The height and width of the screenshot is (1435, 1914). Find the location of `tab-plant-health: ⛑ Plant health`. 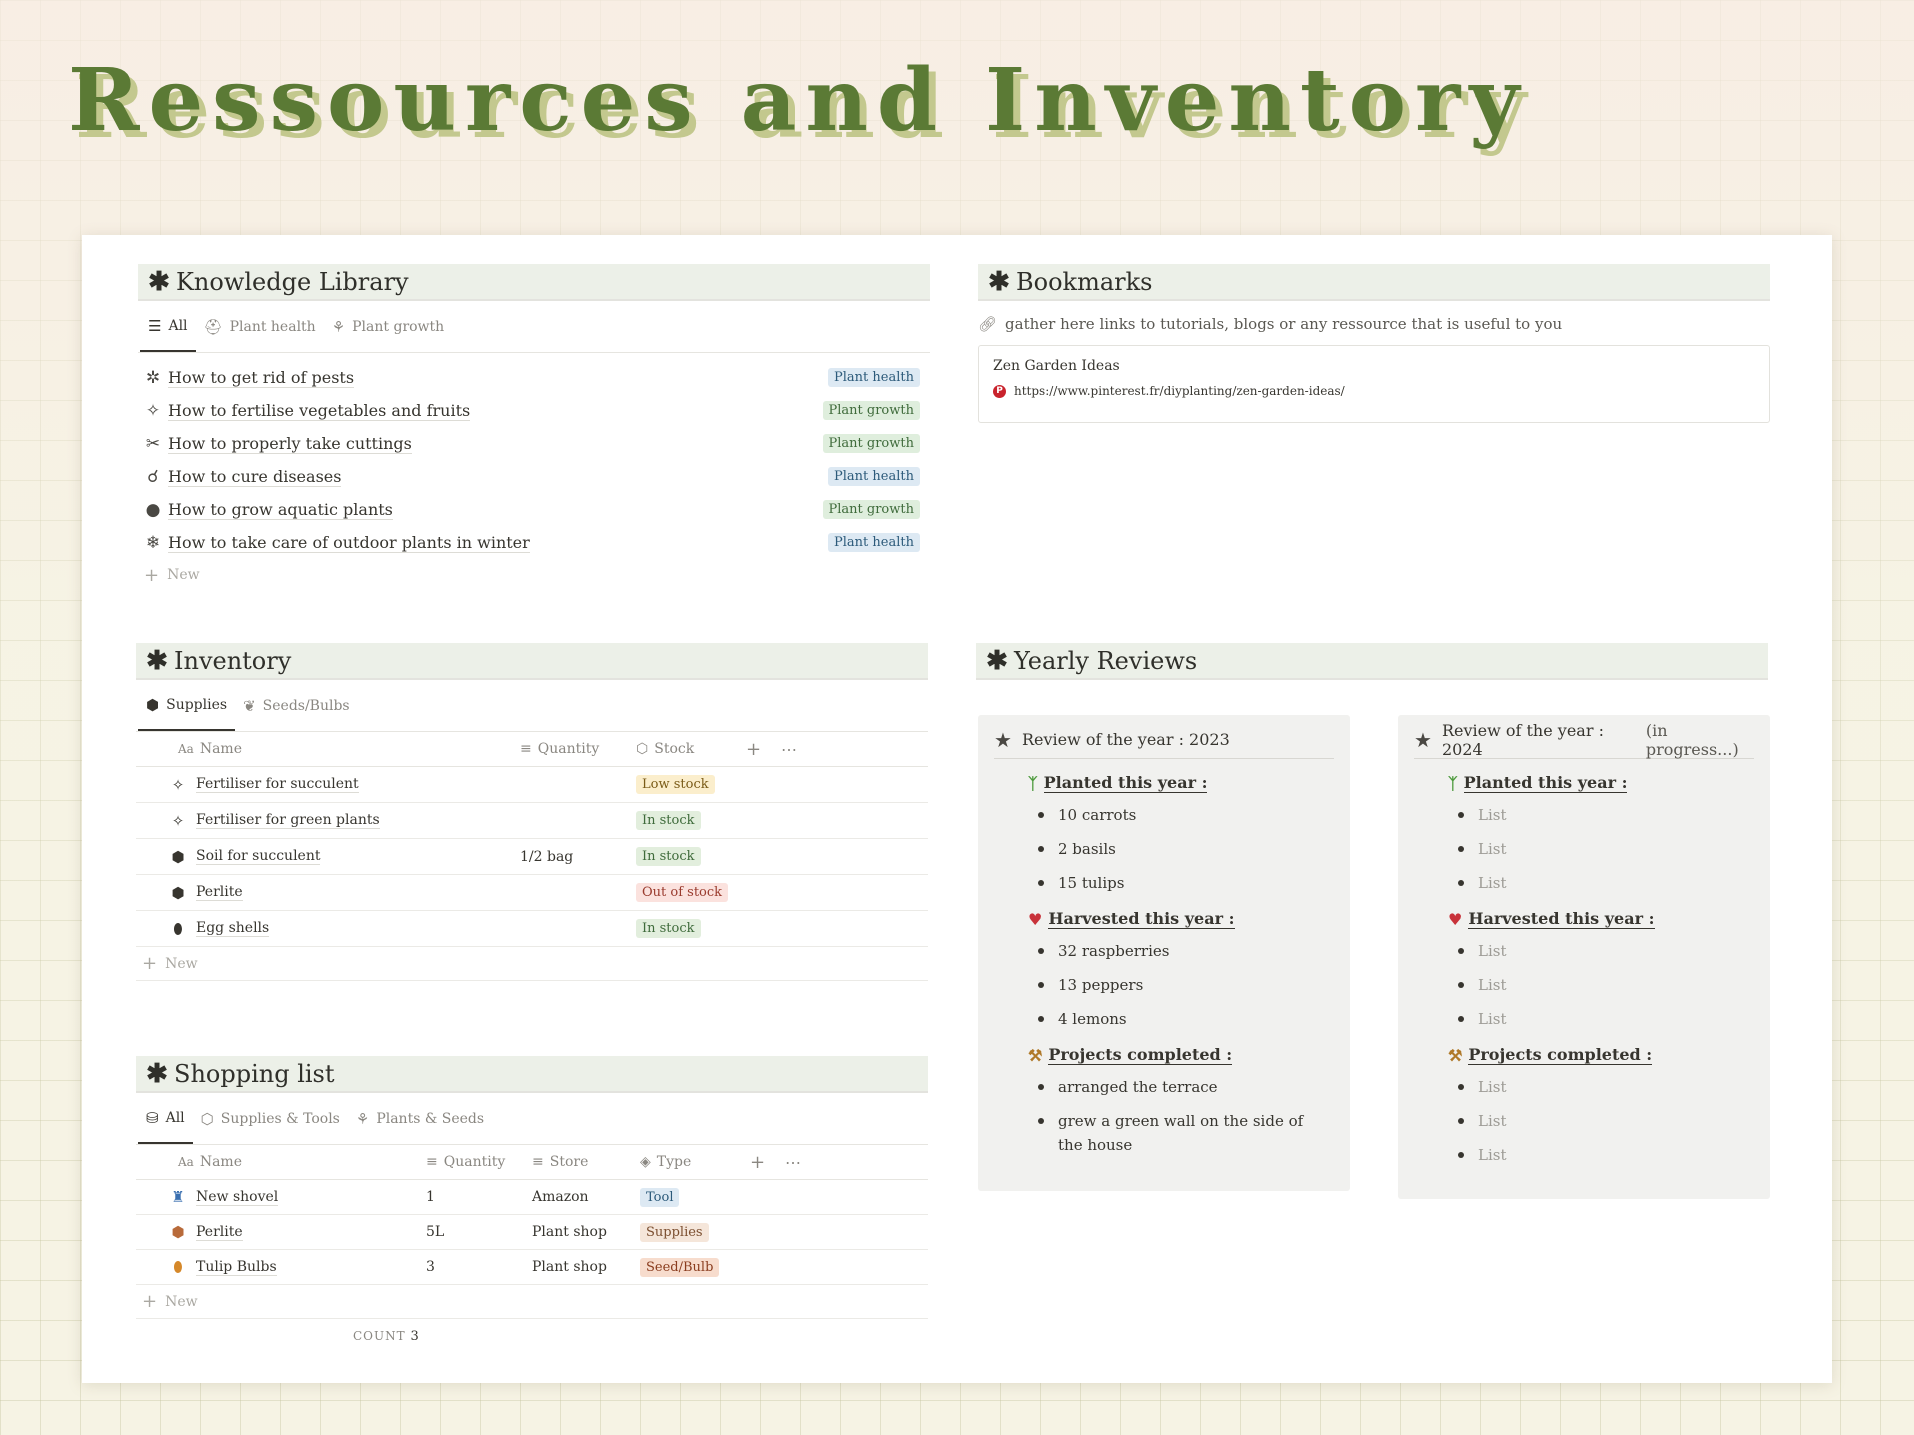

tab-plant-health: ⛑ Plant health is located at coordinates (260, 332).